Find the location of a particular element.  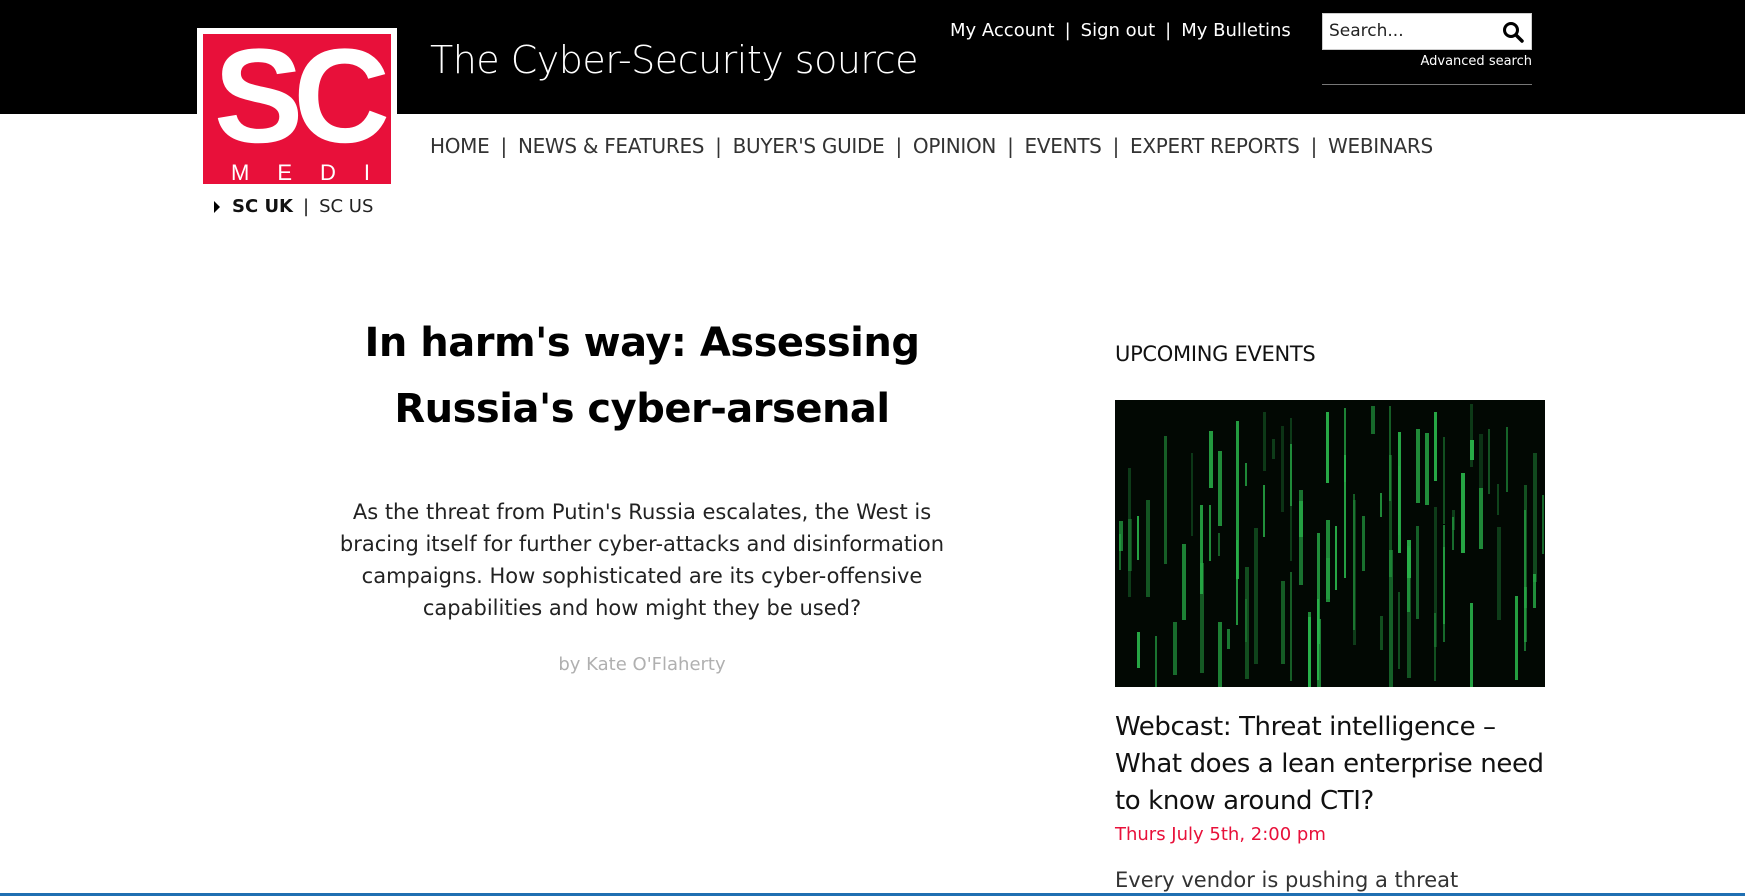

site-tagline: The Cyber-Security source is located at coordinates (674, 60).